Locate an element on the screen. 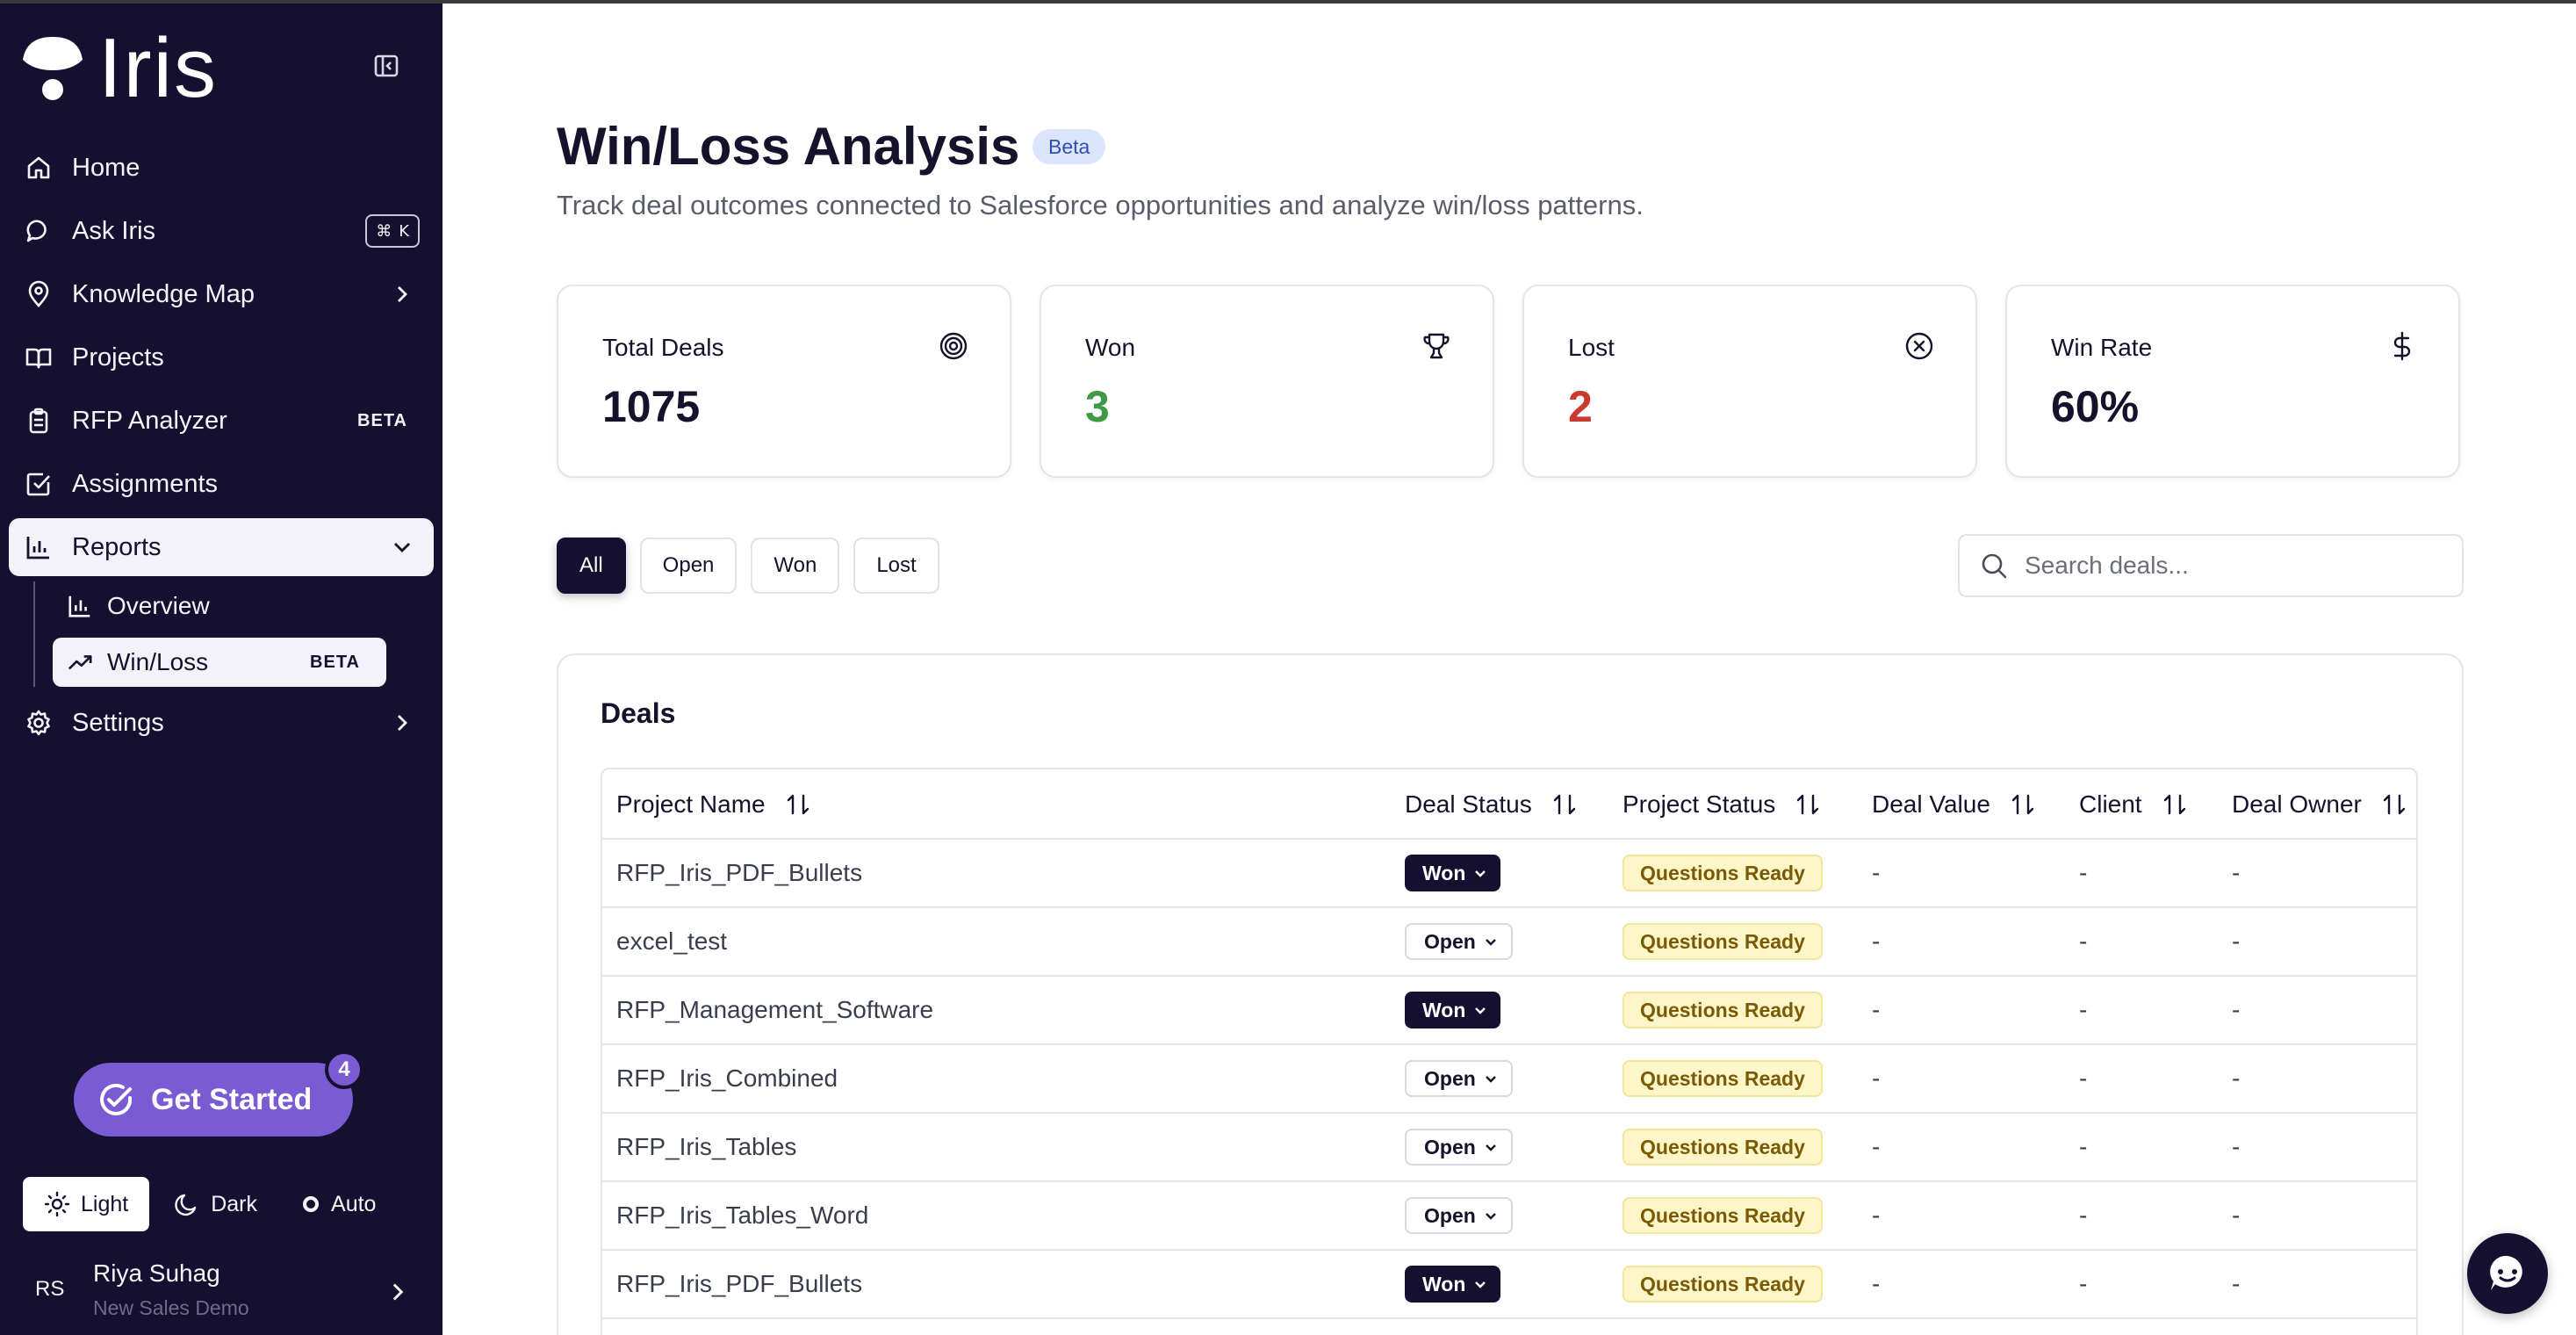 The image size is (2576, 1335). cell-deal-status: Open is located at coordinates (1459, 1147).